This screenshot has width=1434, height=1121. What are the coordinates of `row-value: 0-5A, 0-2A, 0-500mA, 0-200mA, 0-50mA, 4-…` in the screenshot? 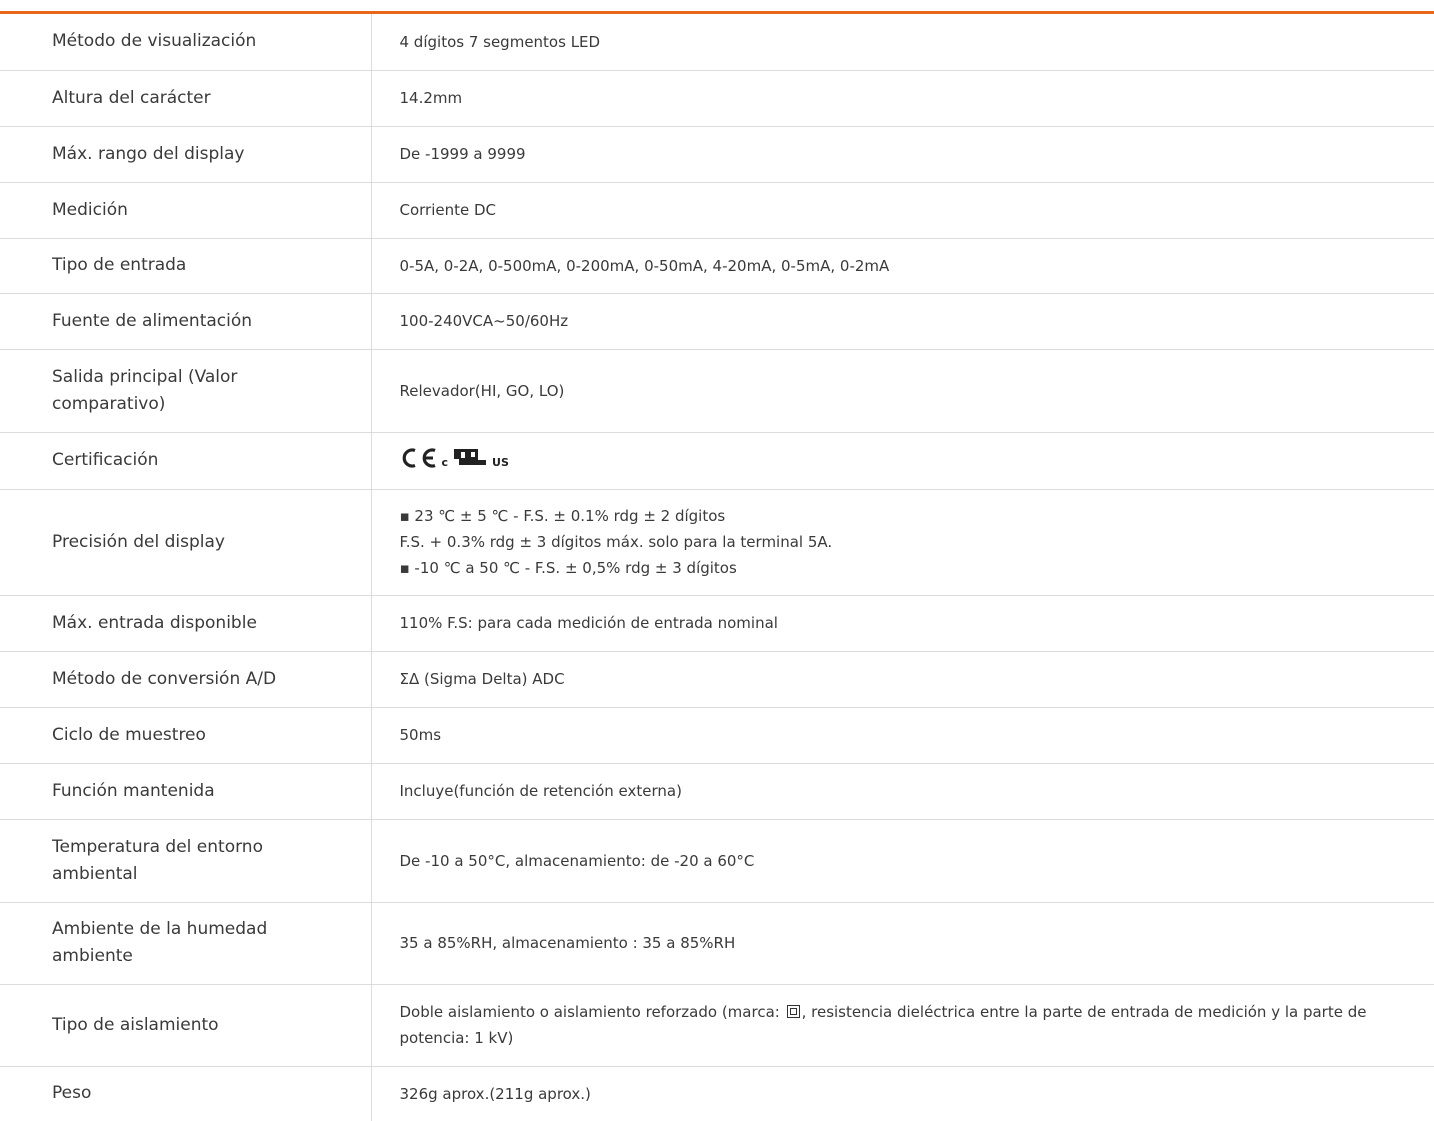 It's located at (902, 266).